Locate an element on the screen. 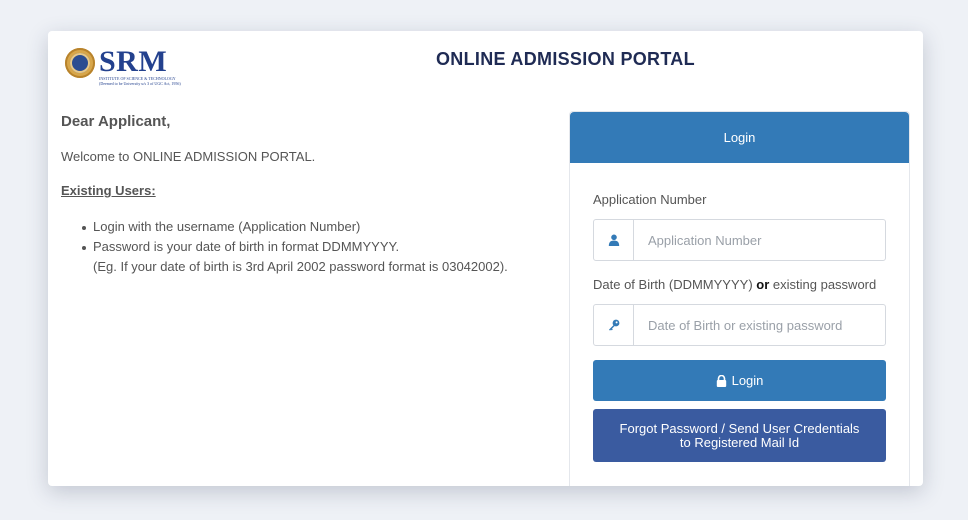 The width and height of the screenshot is (968, 520). login-panel-title: Login is located at coordinates (739, 137).